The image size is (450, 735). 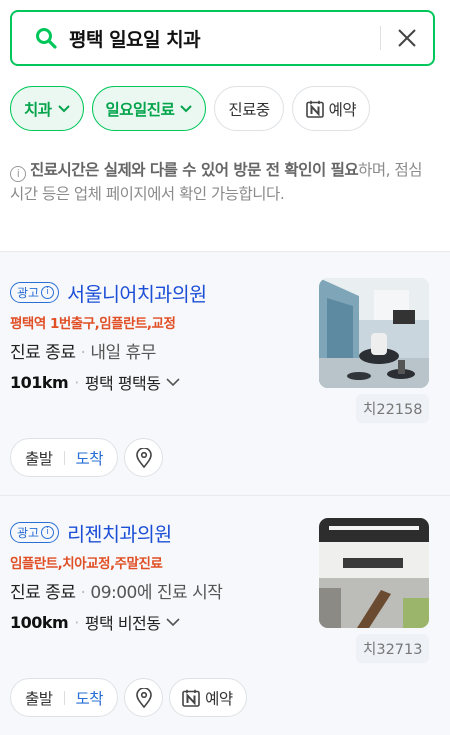 What do you see at coordinates (46, 38) in the screenshot?
I see `search-icon` at bounding box center [46, 38].